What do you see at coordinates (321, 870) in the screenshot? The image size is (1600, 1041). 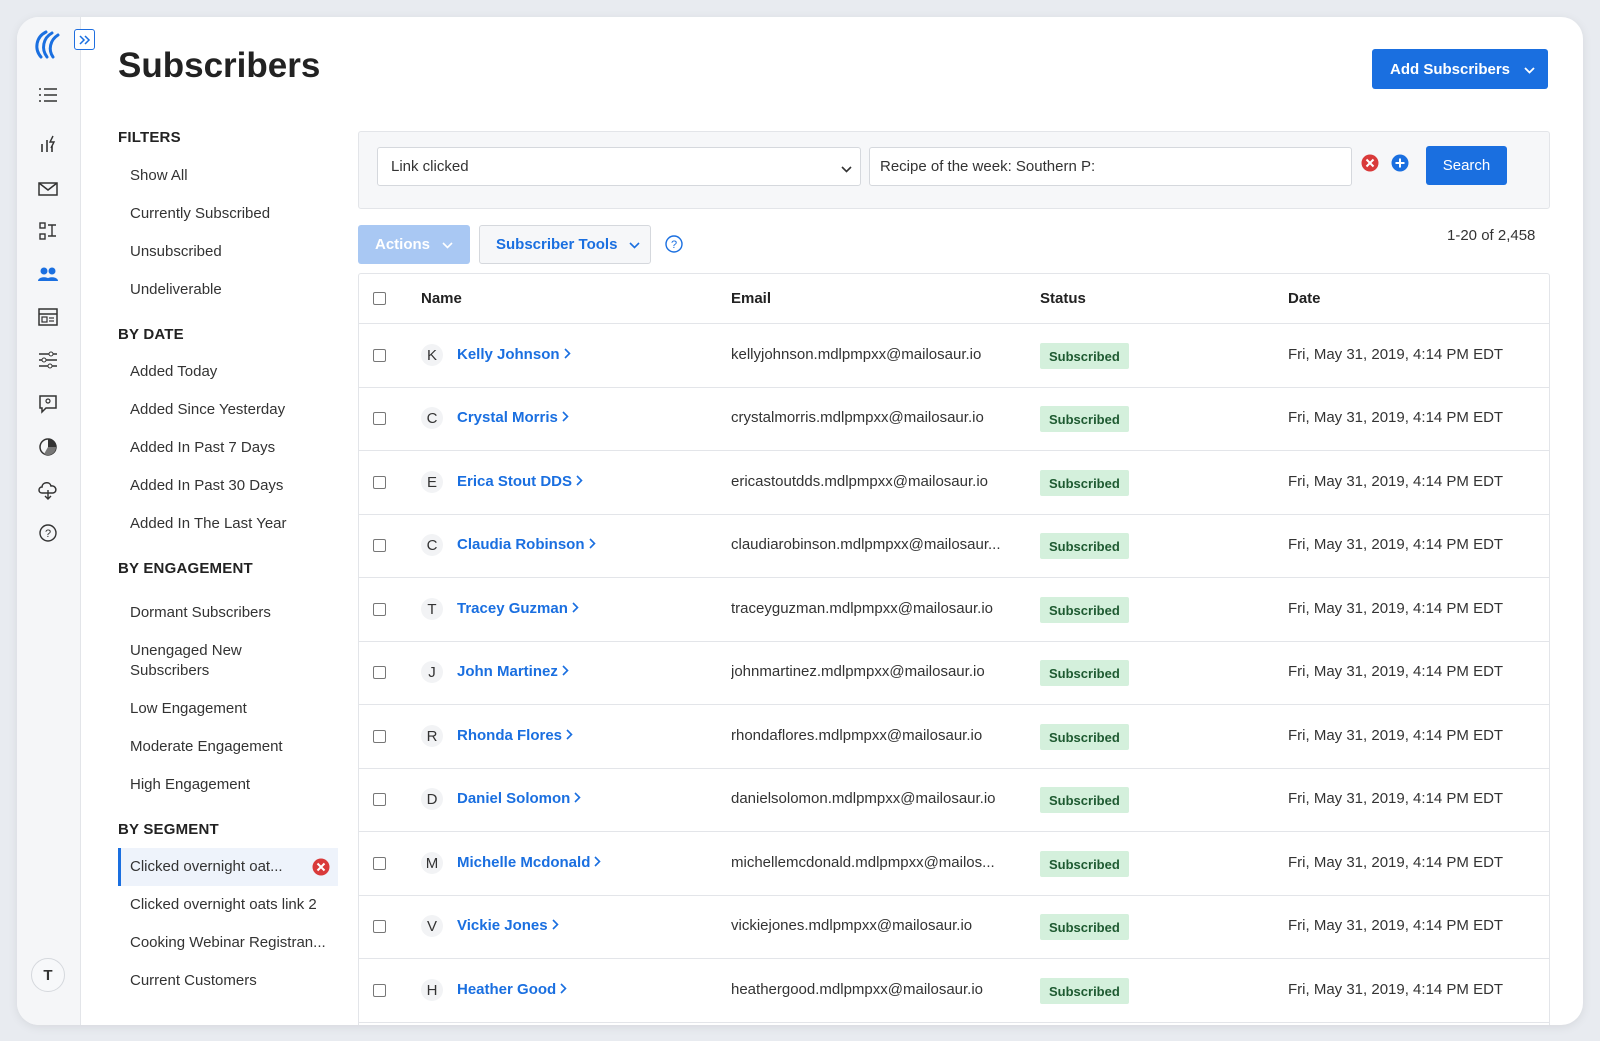 I see `remove-segment-icon` at bounding box center [321, 870].